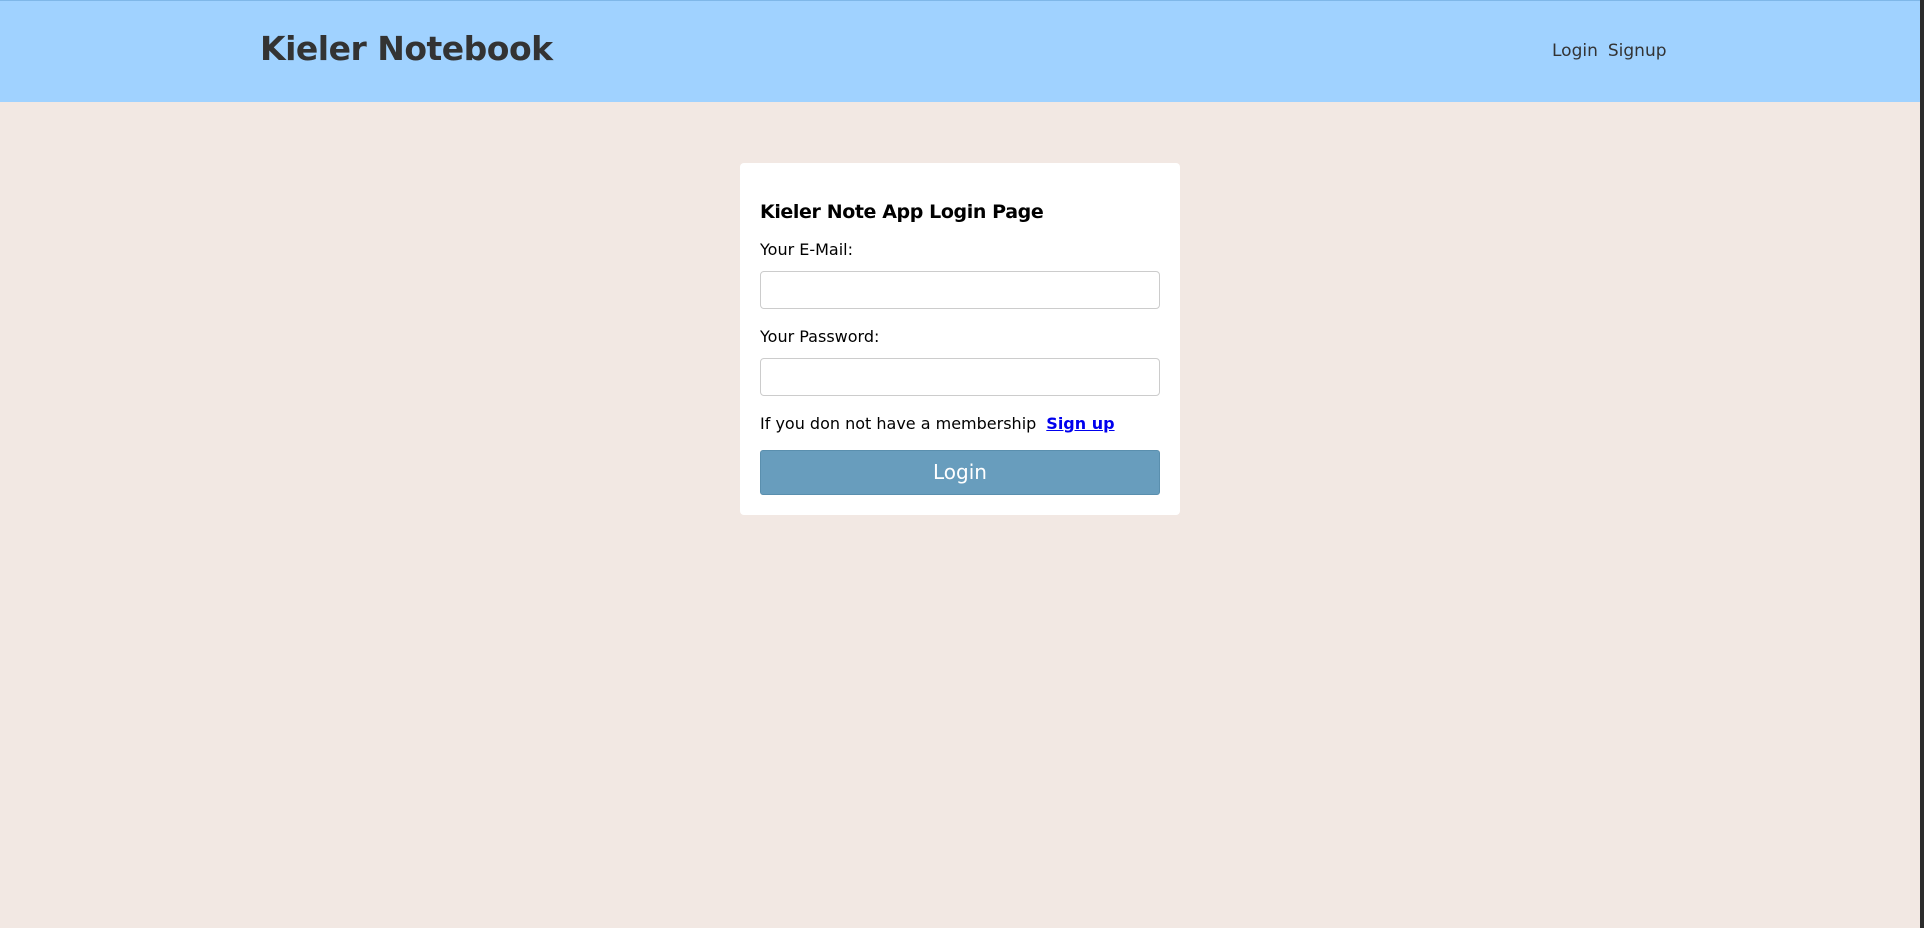 The image size is (1924, 928). I want to click on email-field, so click(960, 290).